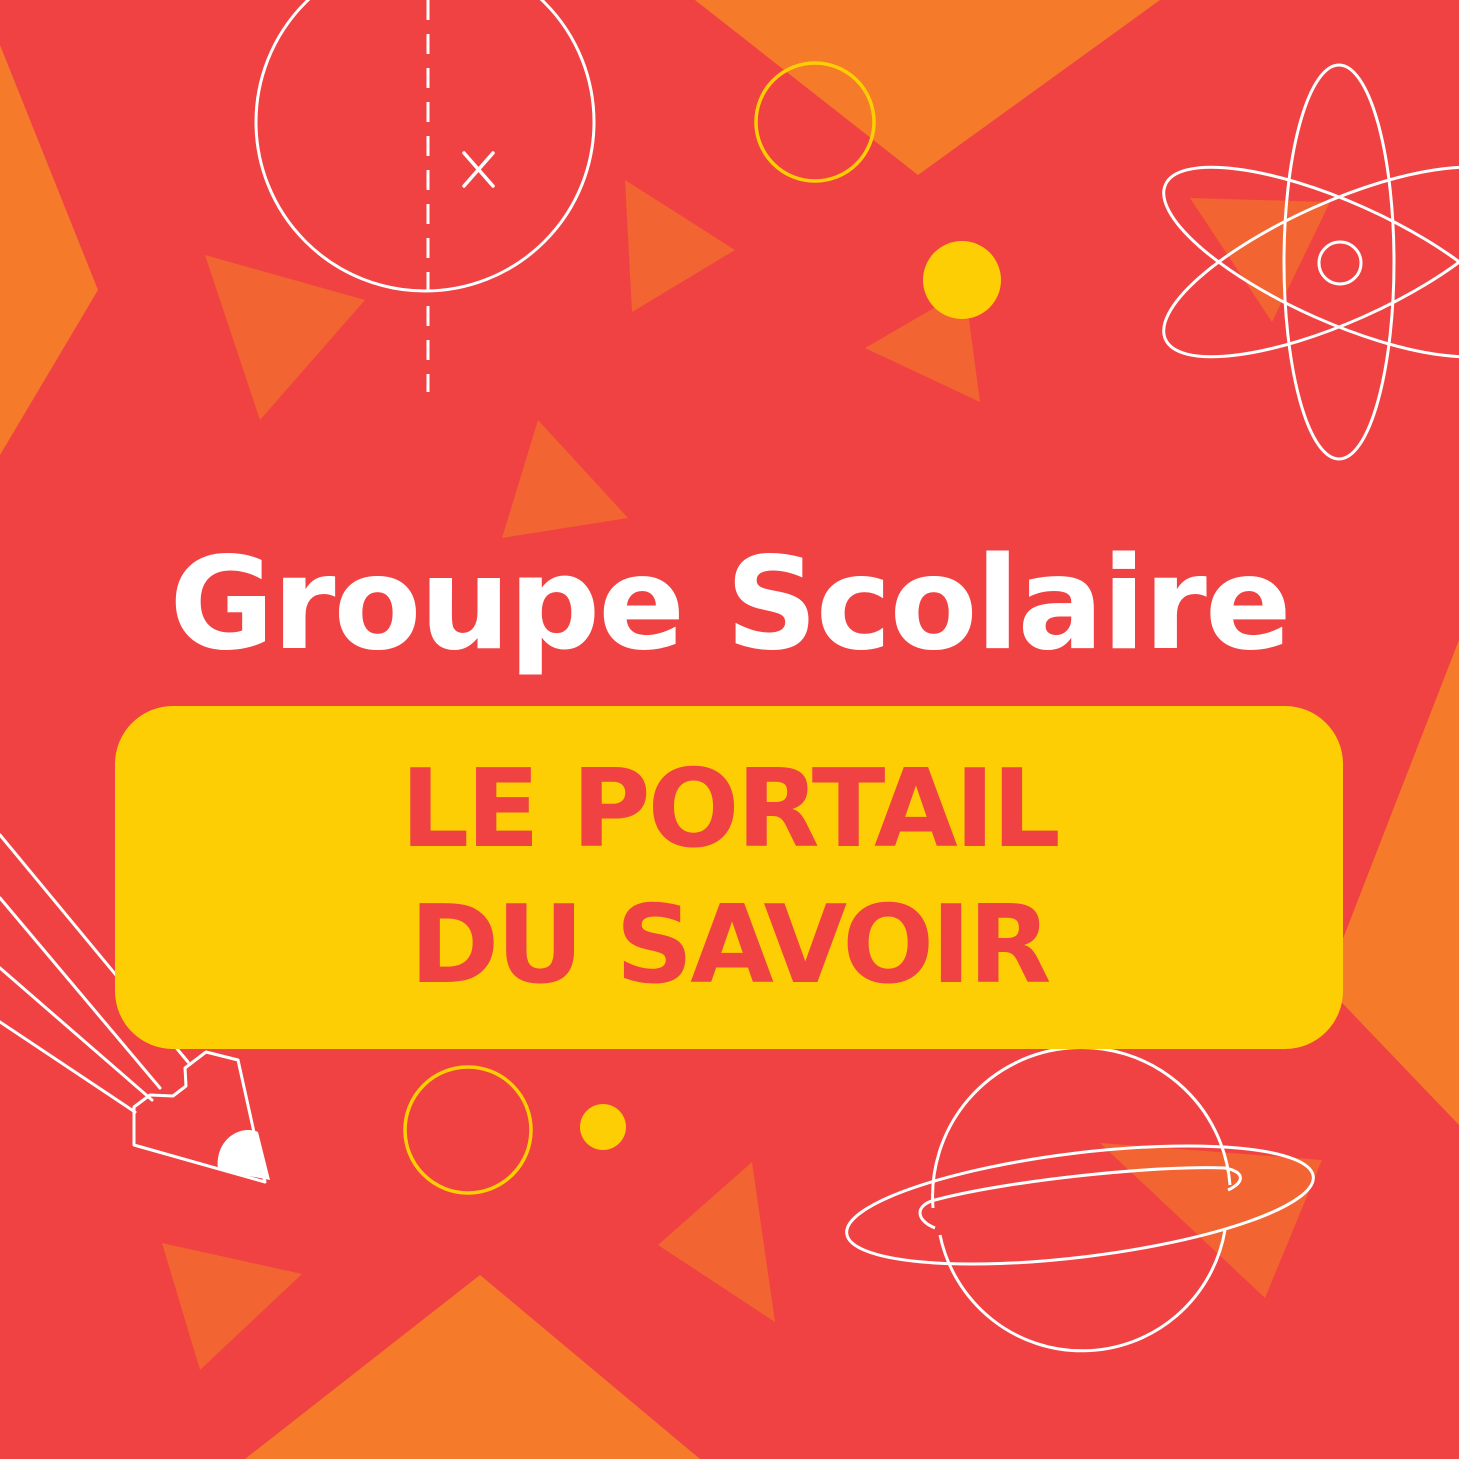 This screenshot has height=1459, width=1459. What do you see at coordinates (730, 604) in the screenshot?
I see `page-title: Groupe Scolaire` at bounding box center [730, 604].